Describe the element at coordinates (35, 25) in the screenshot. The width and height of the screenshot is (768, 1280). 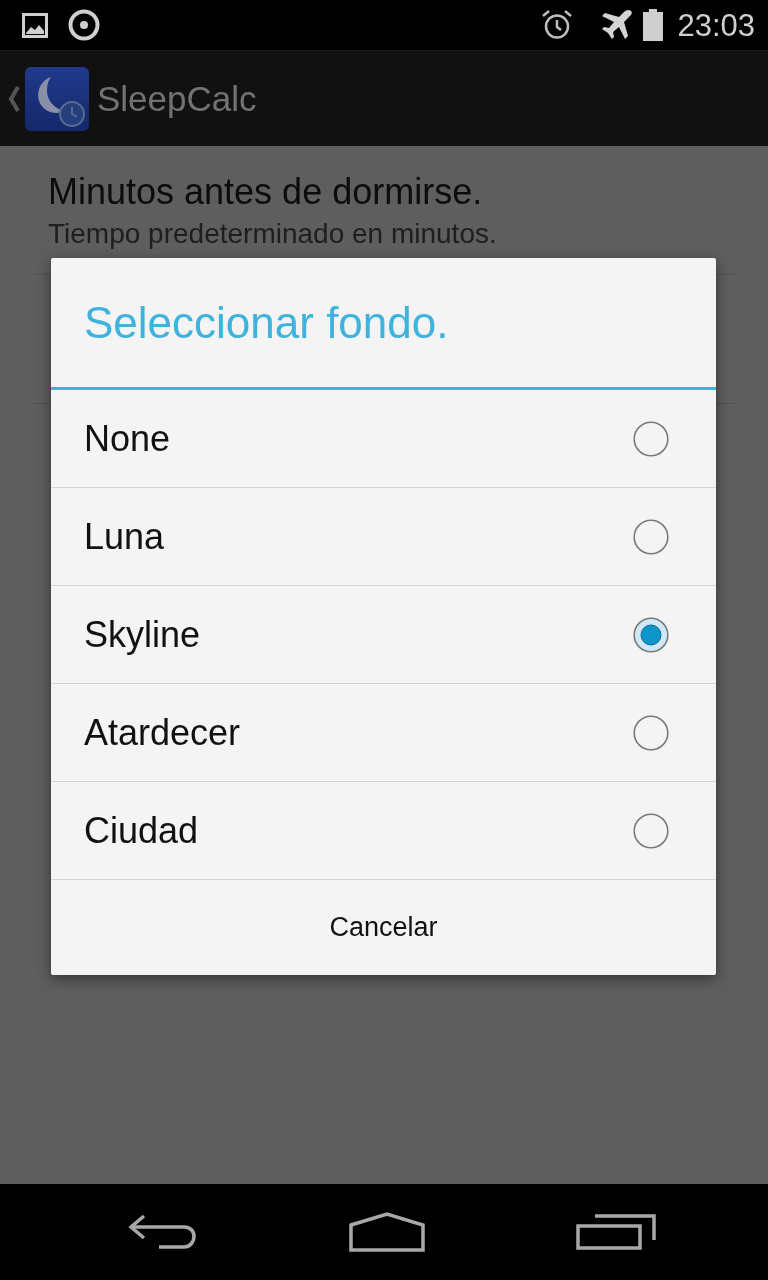
I see `image-icon` at that location.